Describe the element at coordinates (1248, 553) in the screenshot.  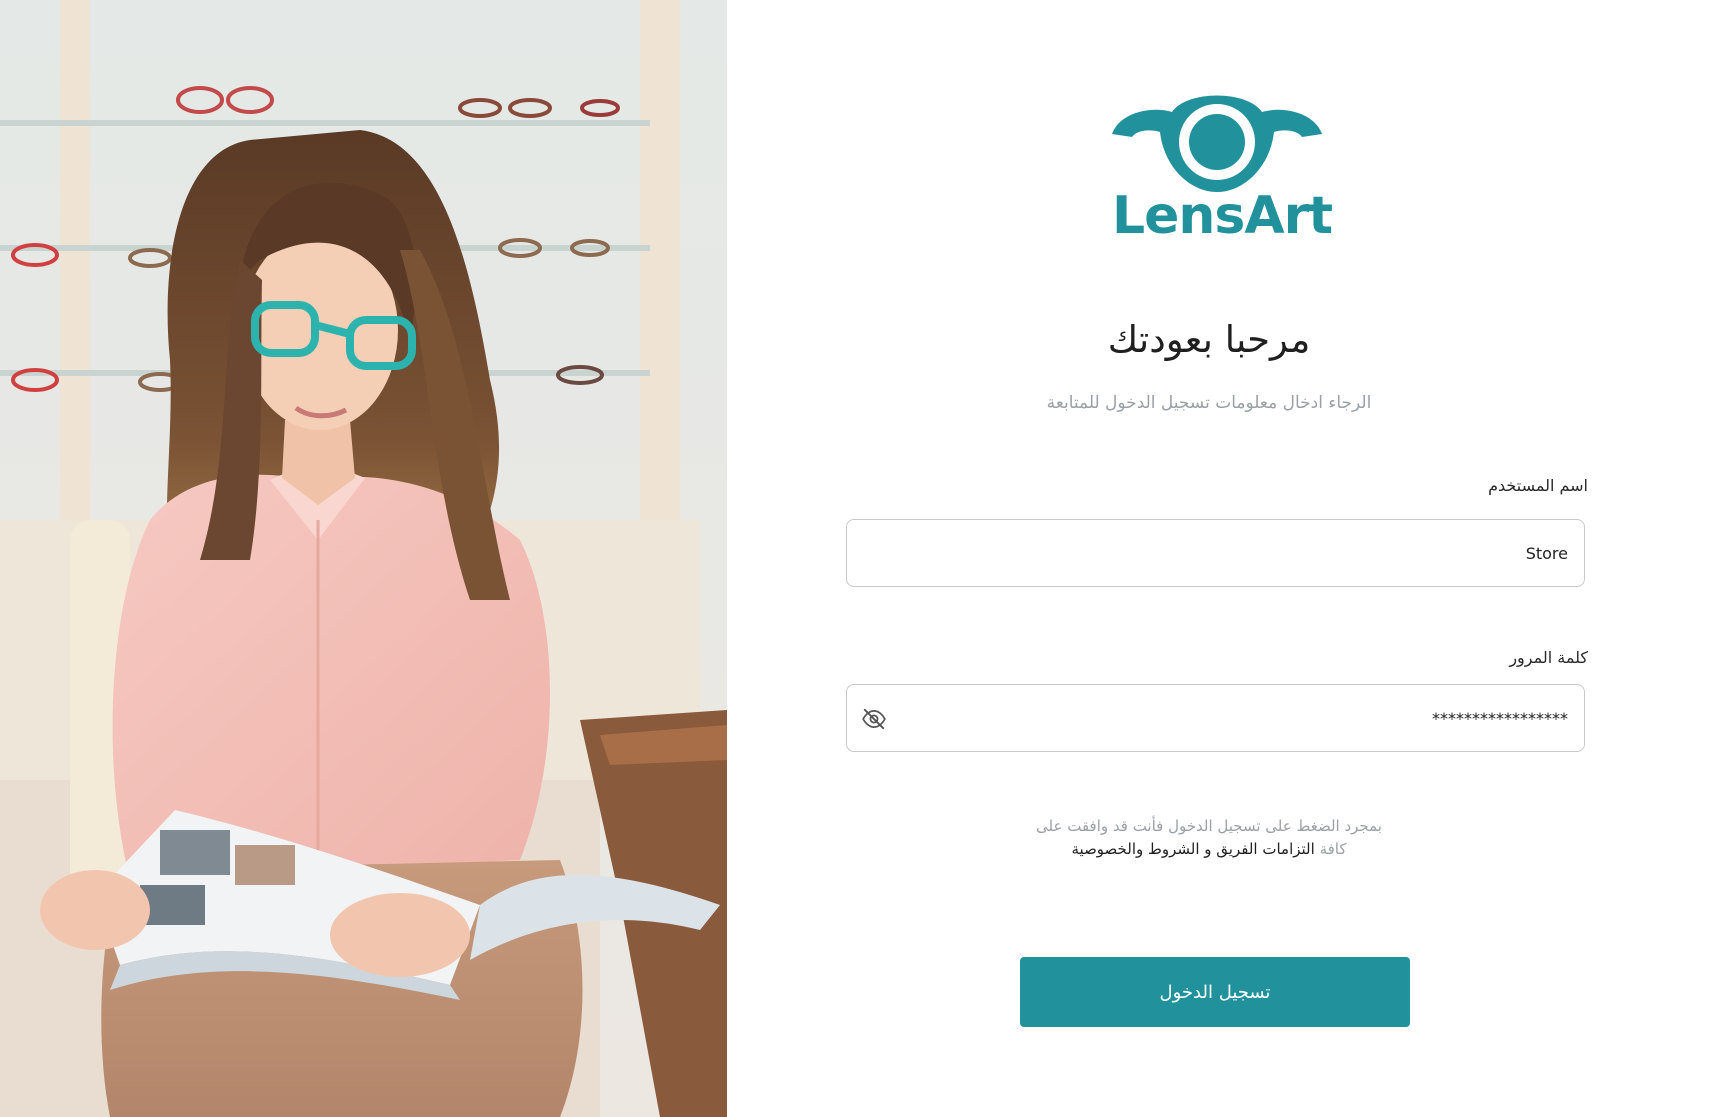
I see `username-input` at that location.